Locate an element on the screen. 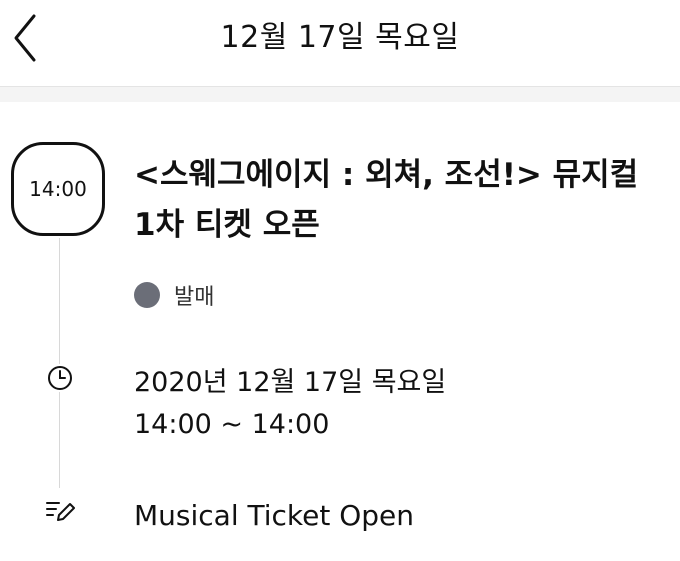 The width and height of the screenshot is (680, 561). status-badge: 발매 is located at coordinates (174, 295).